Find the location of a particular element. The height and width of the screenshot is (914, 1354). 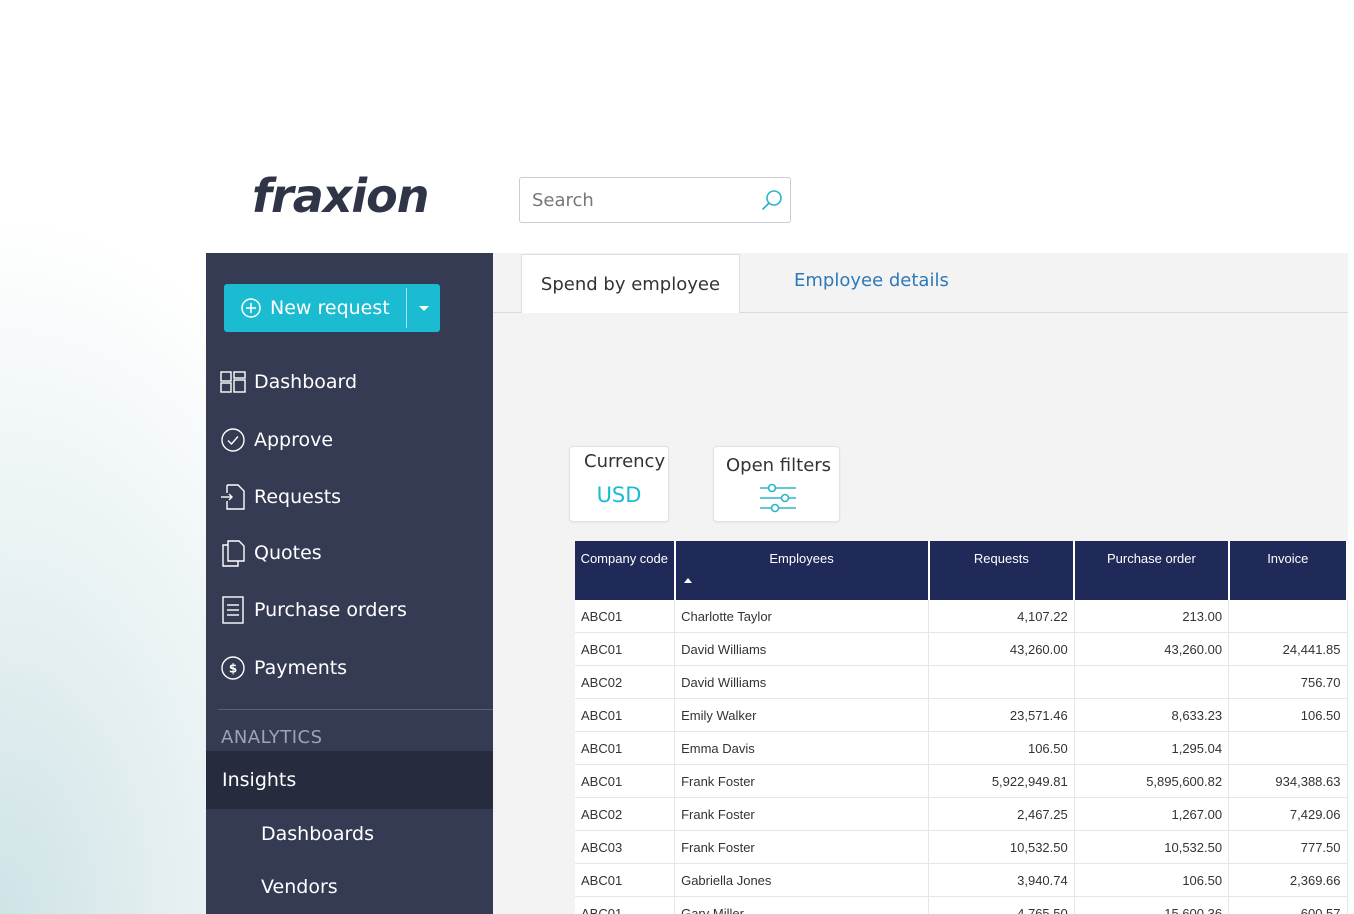

chevron-down-icon is located at coordinates (423, 308).